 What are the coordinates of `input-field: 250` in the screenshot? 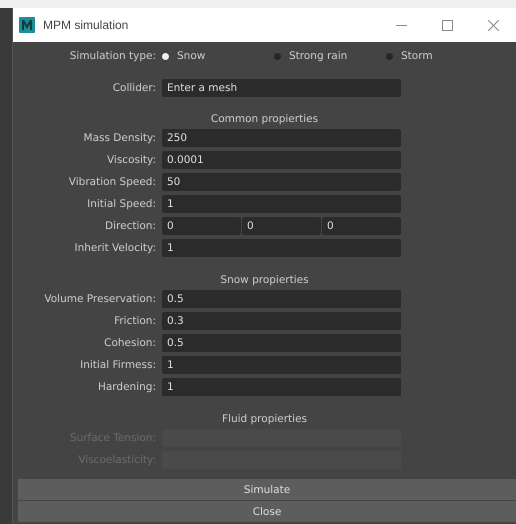 It's located at (281, 138).